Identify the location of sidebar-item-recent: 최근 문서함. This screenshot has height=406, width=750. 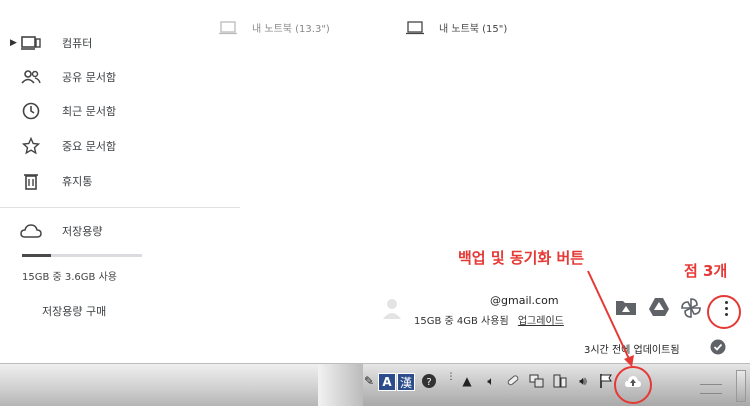
(110, 111).